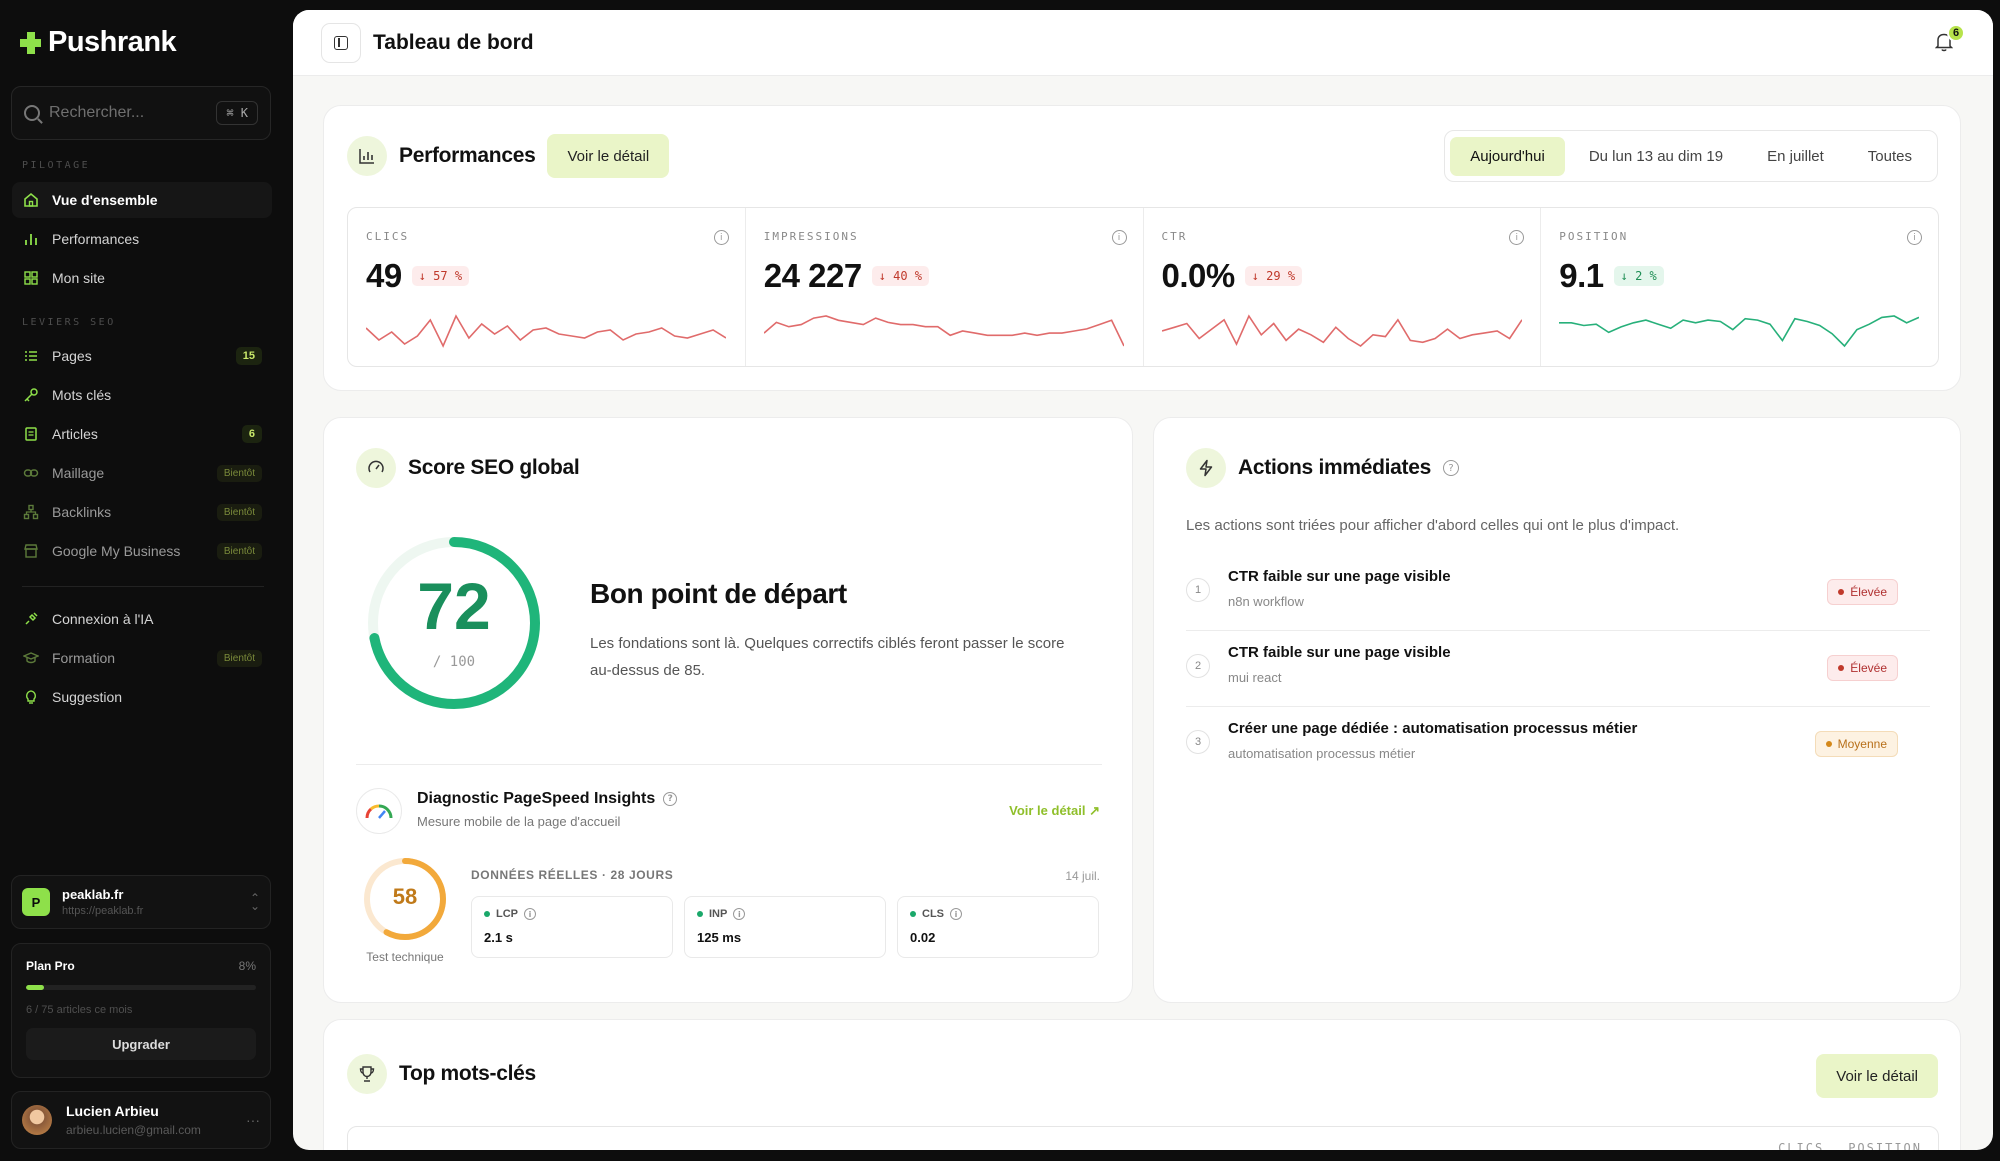 The width and height of the screenshot is (2000, 1161). What do you see at coordinates (84, 658) in the screenshot?
I see `sidebar-item-label: Formation` at bounding box center [84, 658].